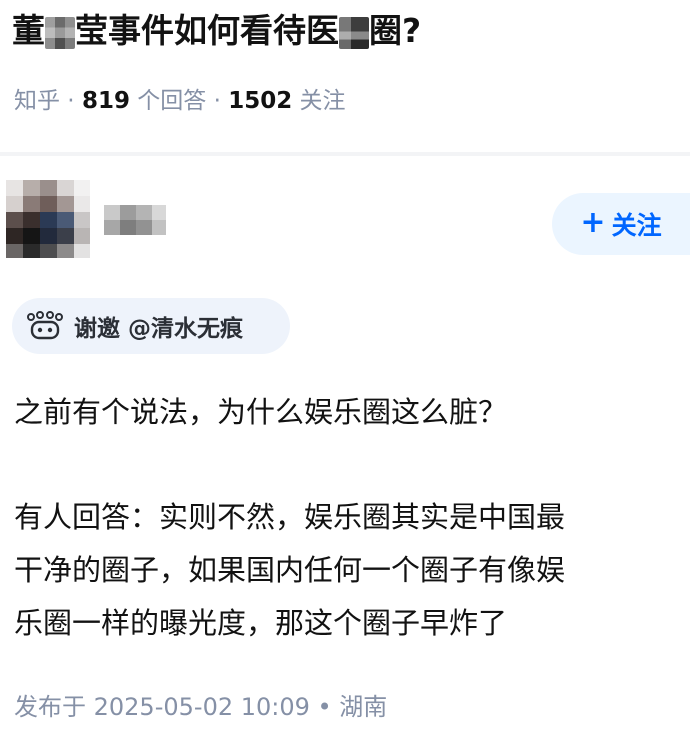 The height and width of the screenshot is (729, 690). What do you see at coordinates (135, 220) in the screenshot?
I see `author-name` at bounding box center [135, 220].